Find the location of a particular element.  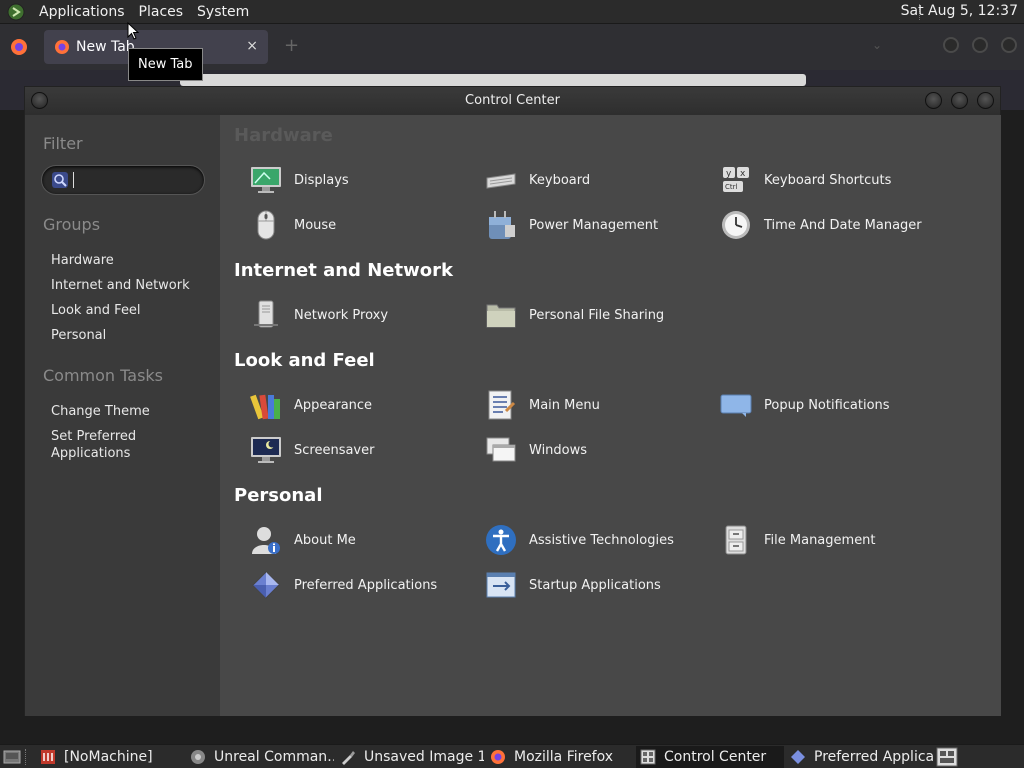

mouse-icon is located at coordinates (266, 225).